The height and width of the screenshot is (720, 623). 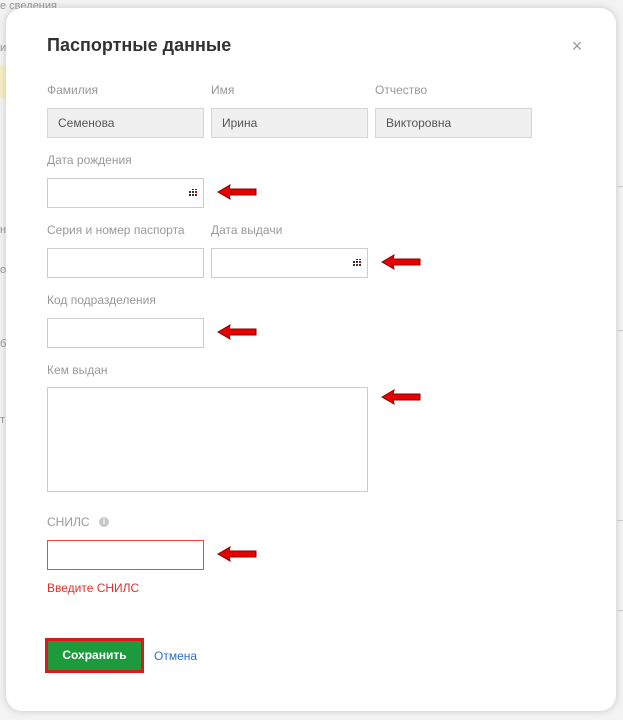 I want to click on last-name-label: Фамилия, so click(x=72, y=90).